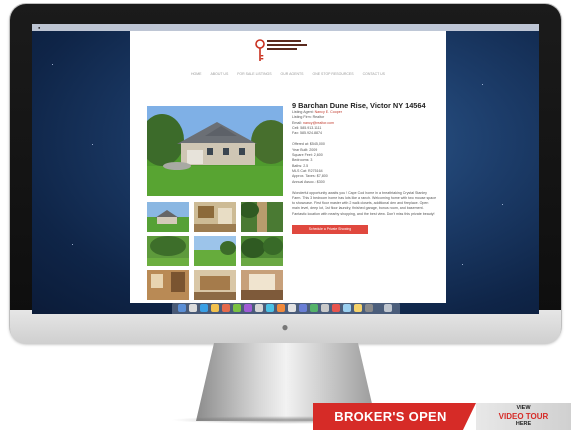 This screenshot has height=430, width=571. I want to click on detail-association: Annual Assoc.: $300, so click(308, 181).